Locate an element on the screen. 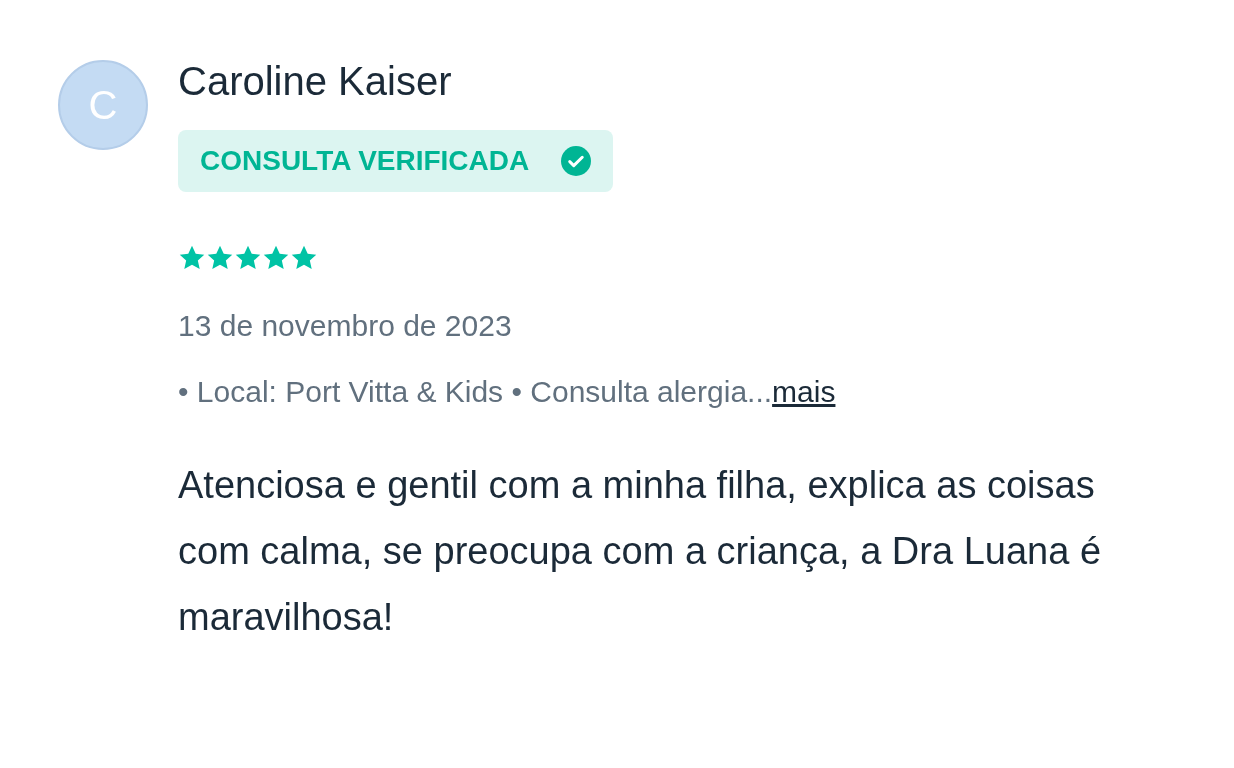  avatar: C is located at coordinates (103, 105).